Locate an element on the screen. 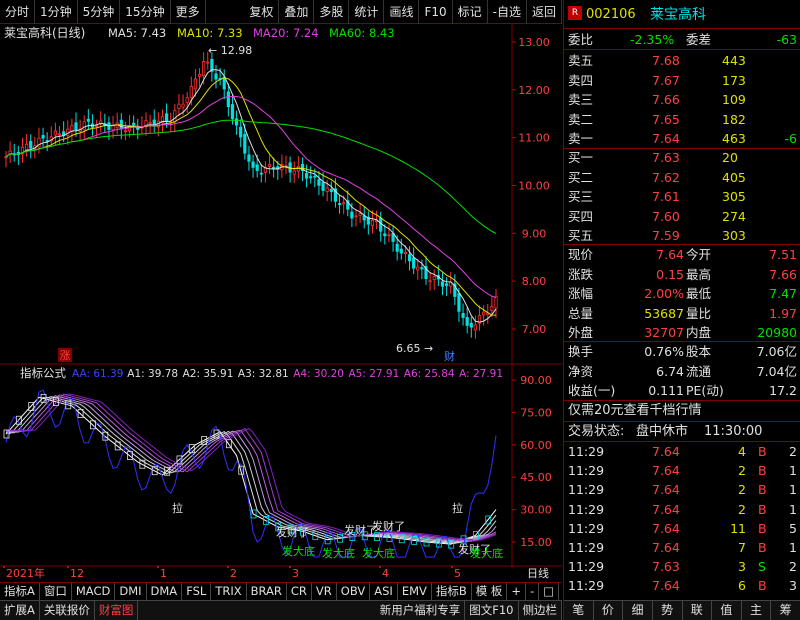 This screenshot has height=620, width=800. bid-volume: 274 is located at coordinates (734, 216).